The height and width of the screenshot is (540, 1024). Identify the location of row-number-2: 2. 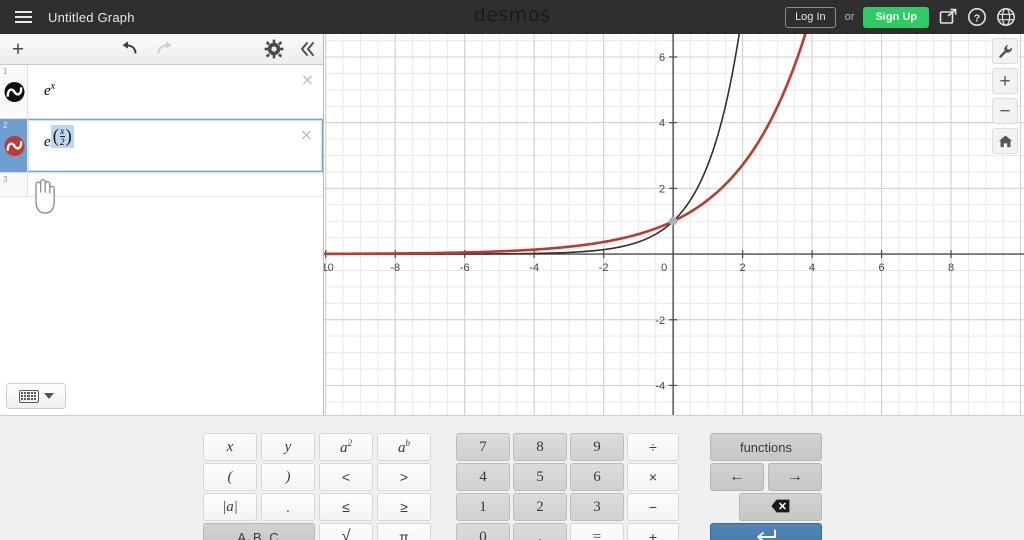
(5, 125).